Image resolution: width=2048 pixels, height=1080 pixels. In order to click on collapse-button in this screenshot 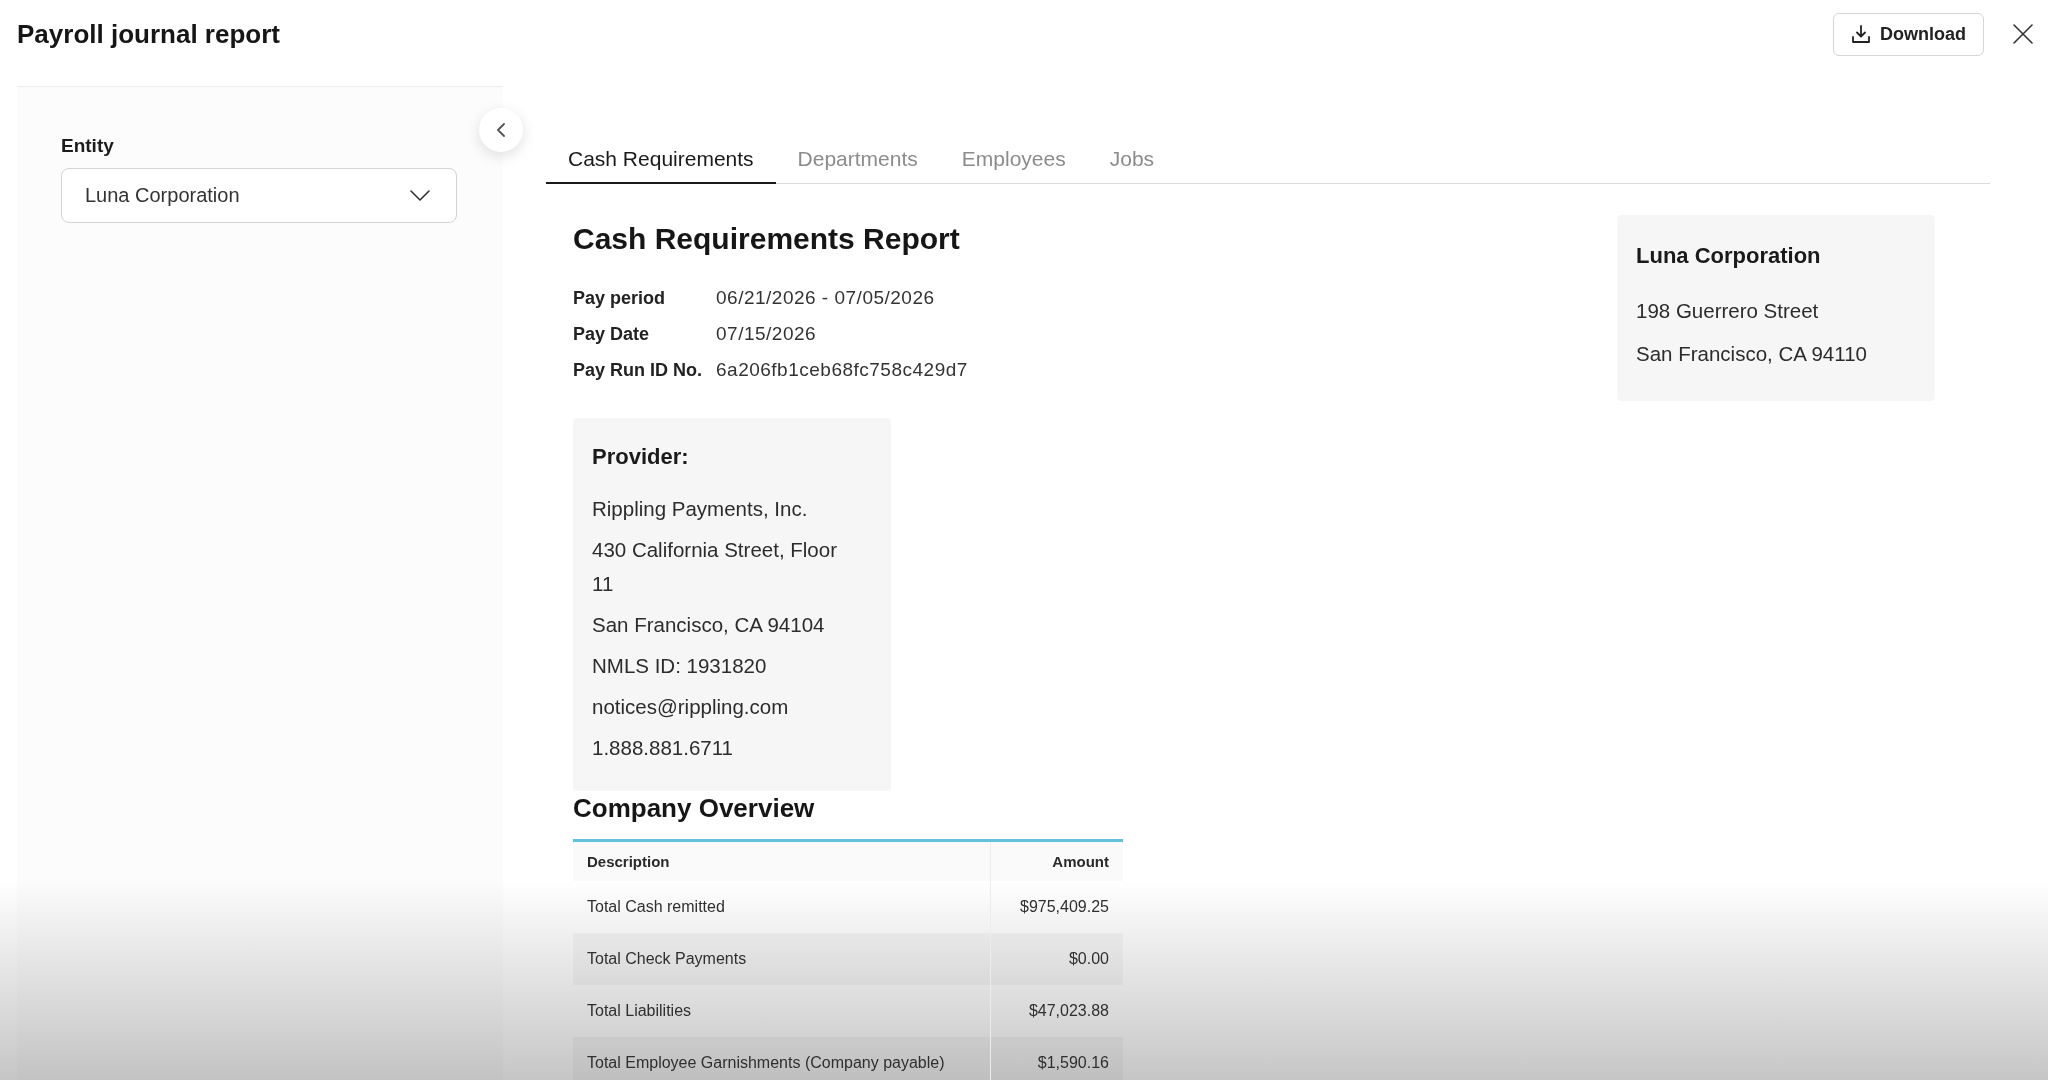, I will do `click(501, 130)`.